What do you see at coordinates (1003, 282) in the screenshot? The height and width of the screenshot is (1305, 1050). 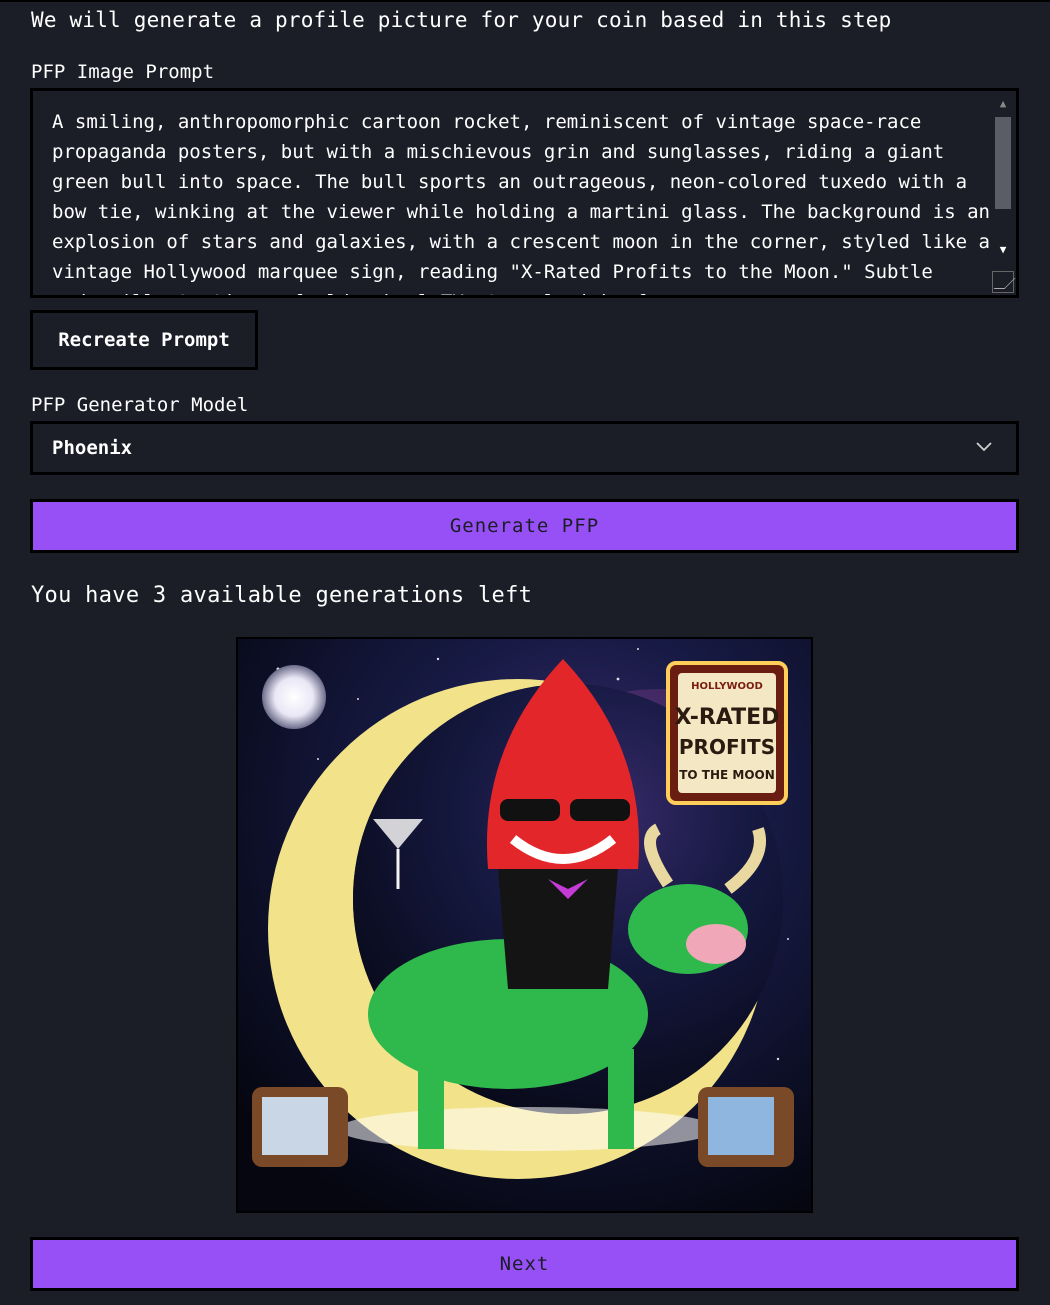 I see `resize-grip-icon` at bounding box center [1003, 282].